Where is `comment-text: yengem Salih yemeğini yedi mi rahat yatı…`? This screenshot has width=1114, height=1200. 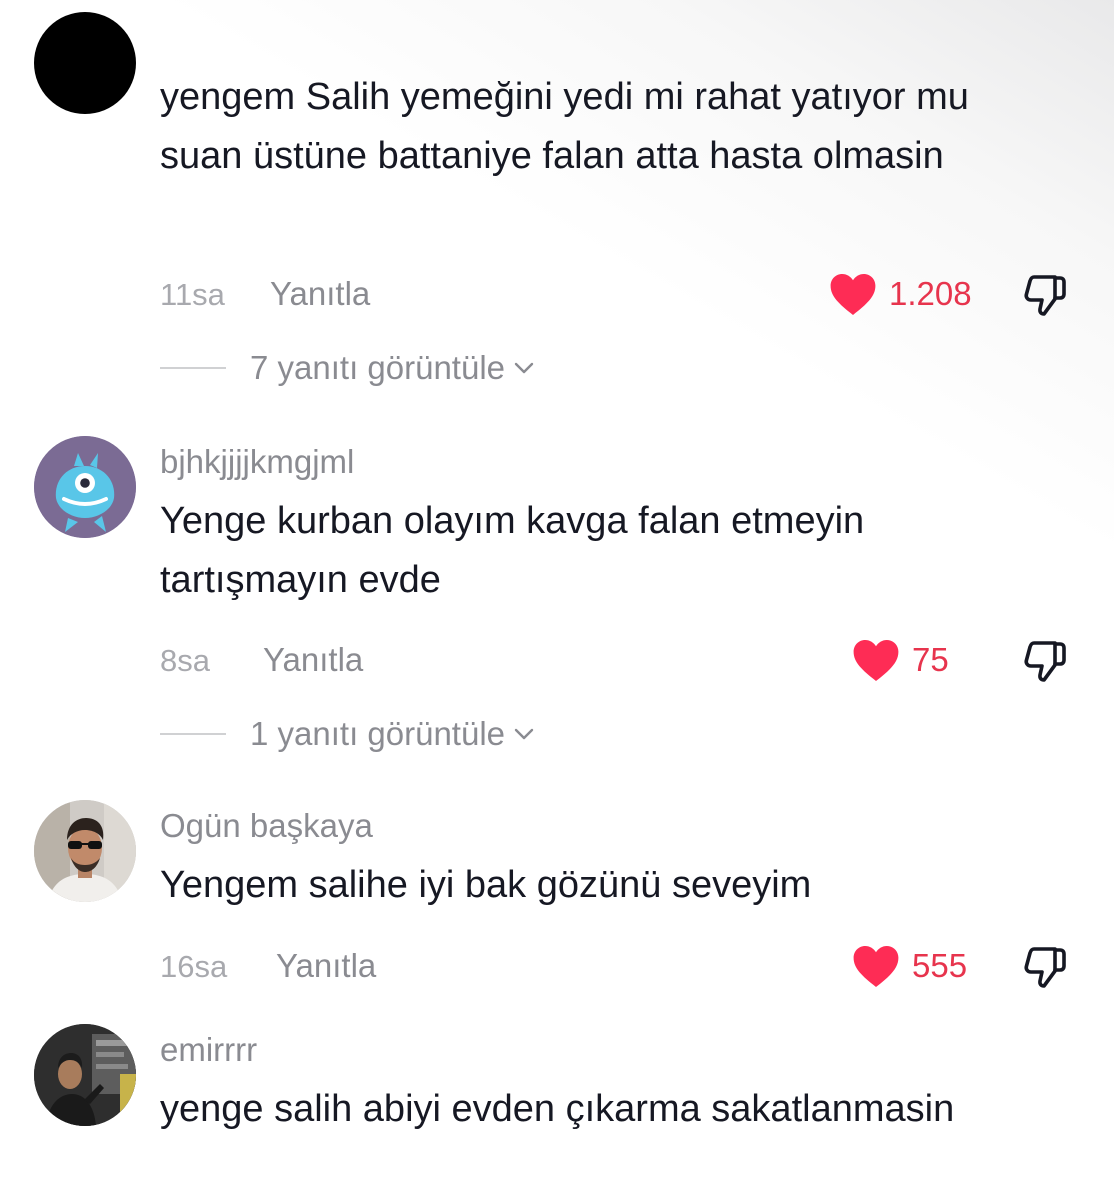 comment-text: yengem Salih yemeğini yedi mi rahat yatı… is located at coordinates (564, 126).